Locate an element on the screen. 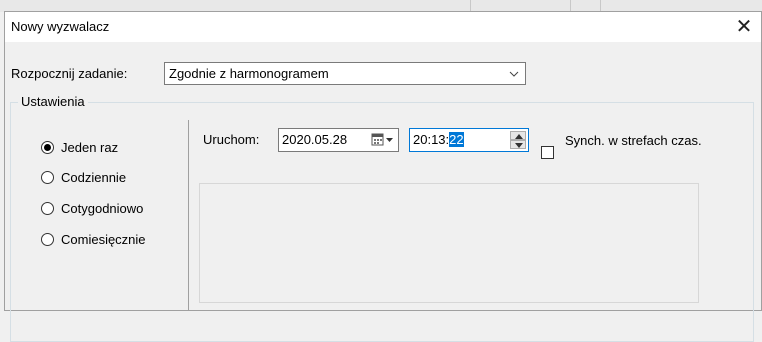 The height and width of the screenshot is (342, 762). spin-down-button is located at coordinates (518, 144).